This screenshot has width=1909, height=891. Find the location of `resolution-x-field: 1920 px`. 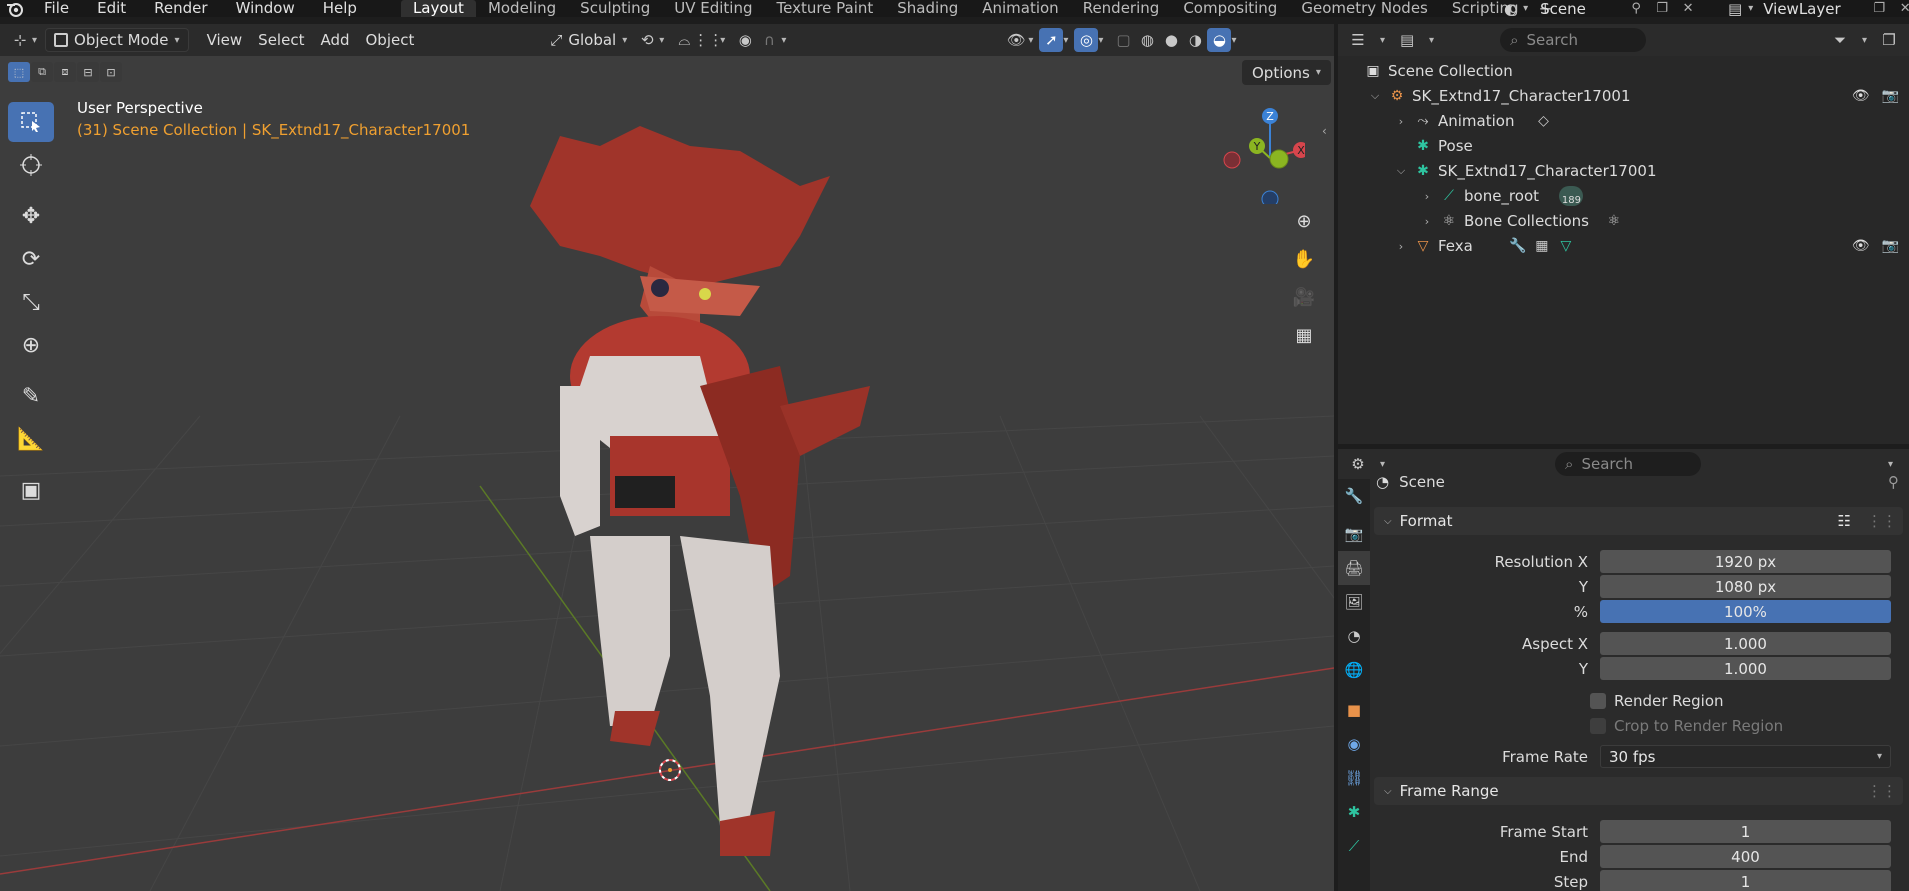

resolution-x-field: 1920 px is located at coordinates (1745, 561).